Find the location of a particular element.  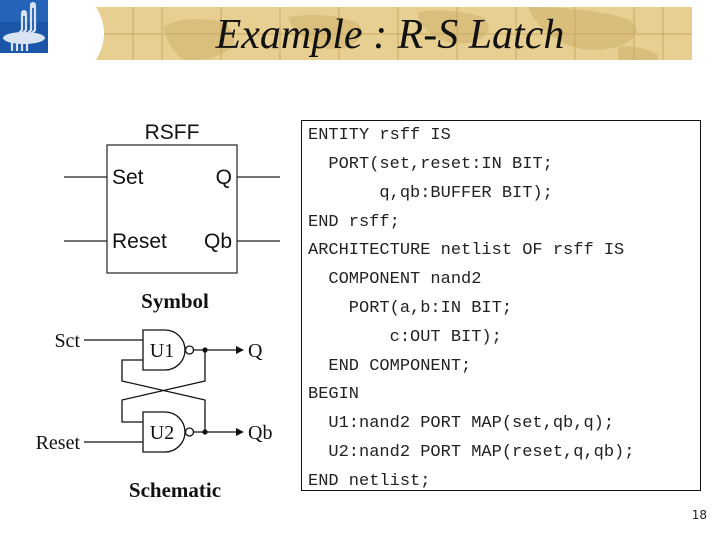

code-line: END COMPONENT; is located at coordinates (390, 366).